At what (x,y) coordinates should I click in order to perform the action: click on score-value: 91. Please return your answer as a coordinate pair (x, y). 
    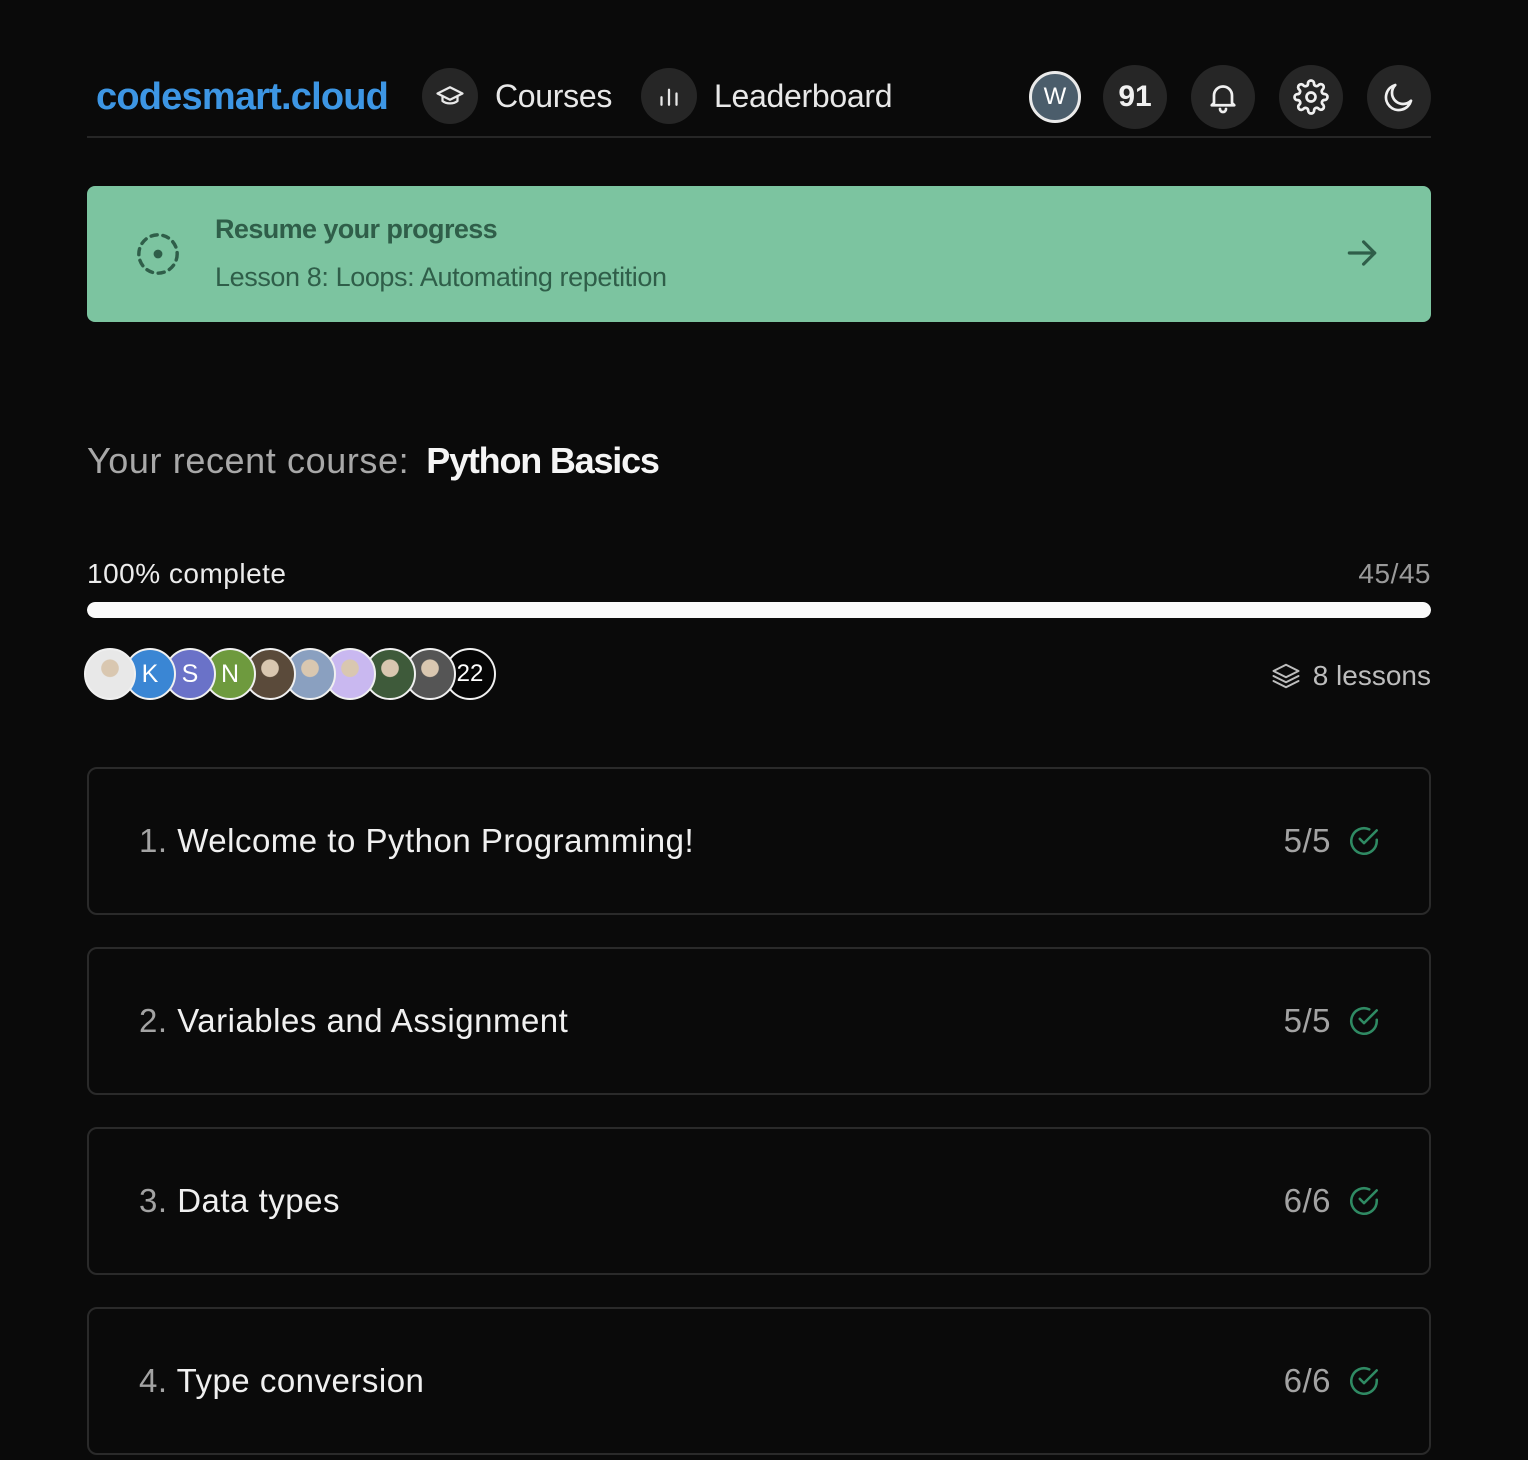
    Looking at the image, I should click on (1135, 96).